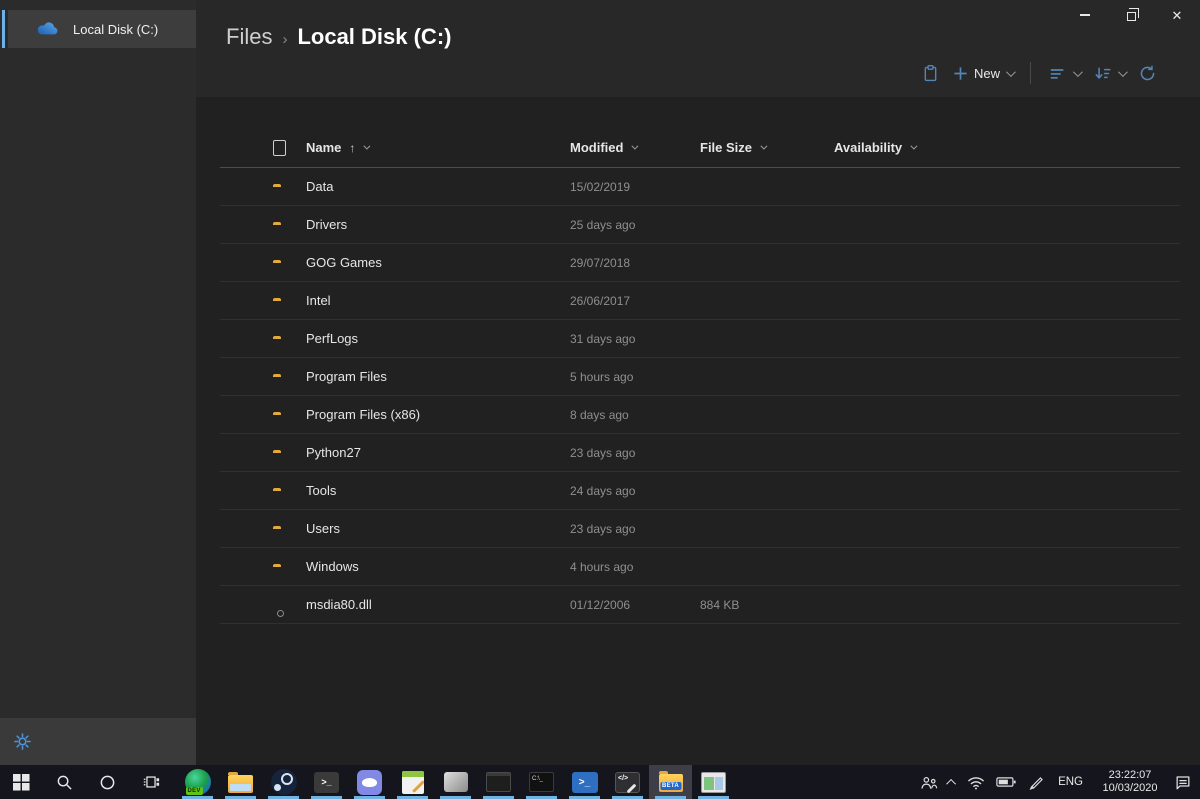 This screenshot has width=1200, height=799. I want to click on taskbar-app-dev-tools, so click(627, 782).